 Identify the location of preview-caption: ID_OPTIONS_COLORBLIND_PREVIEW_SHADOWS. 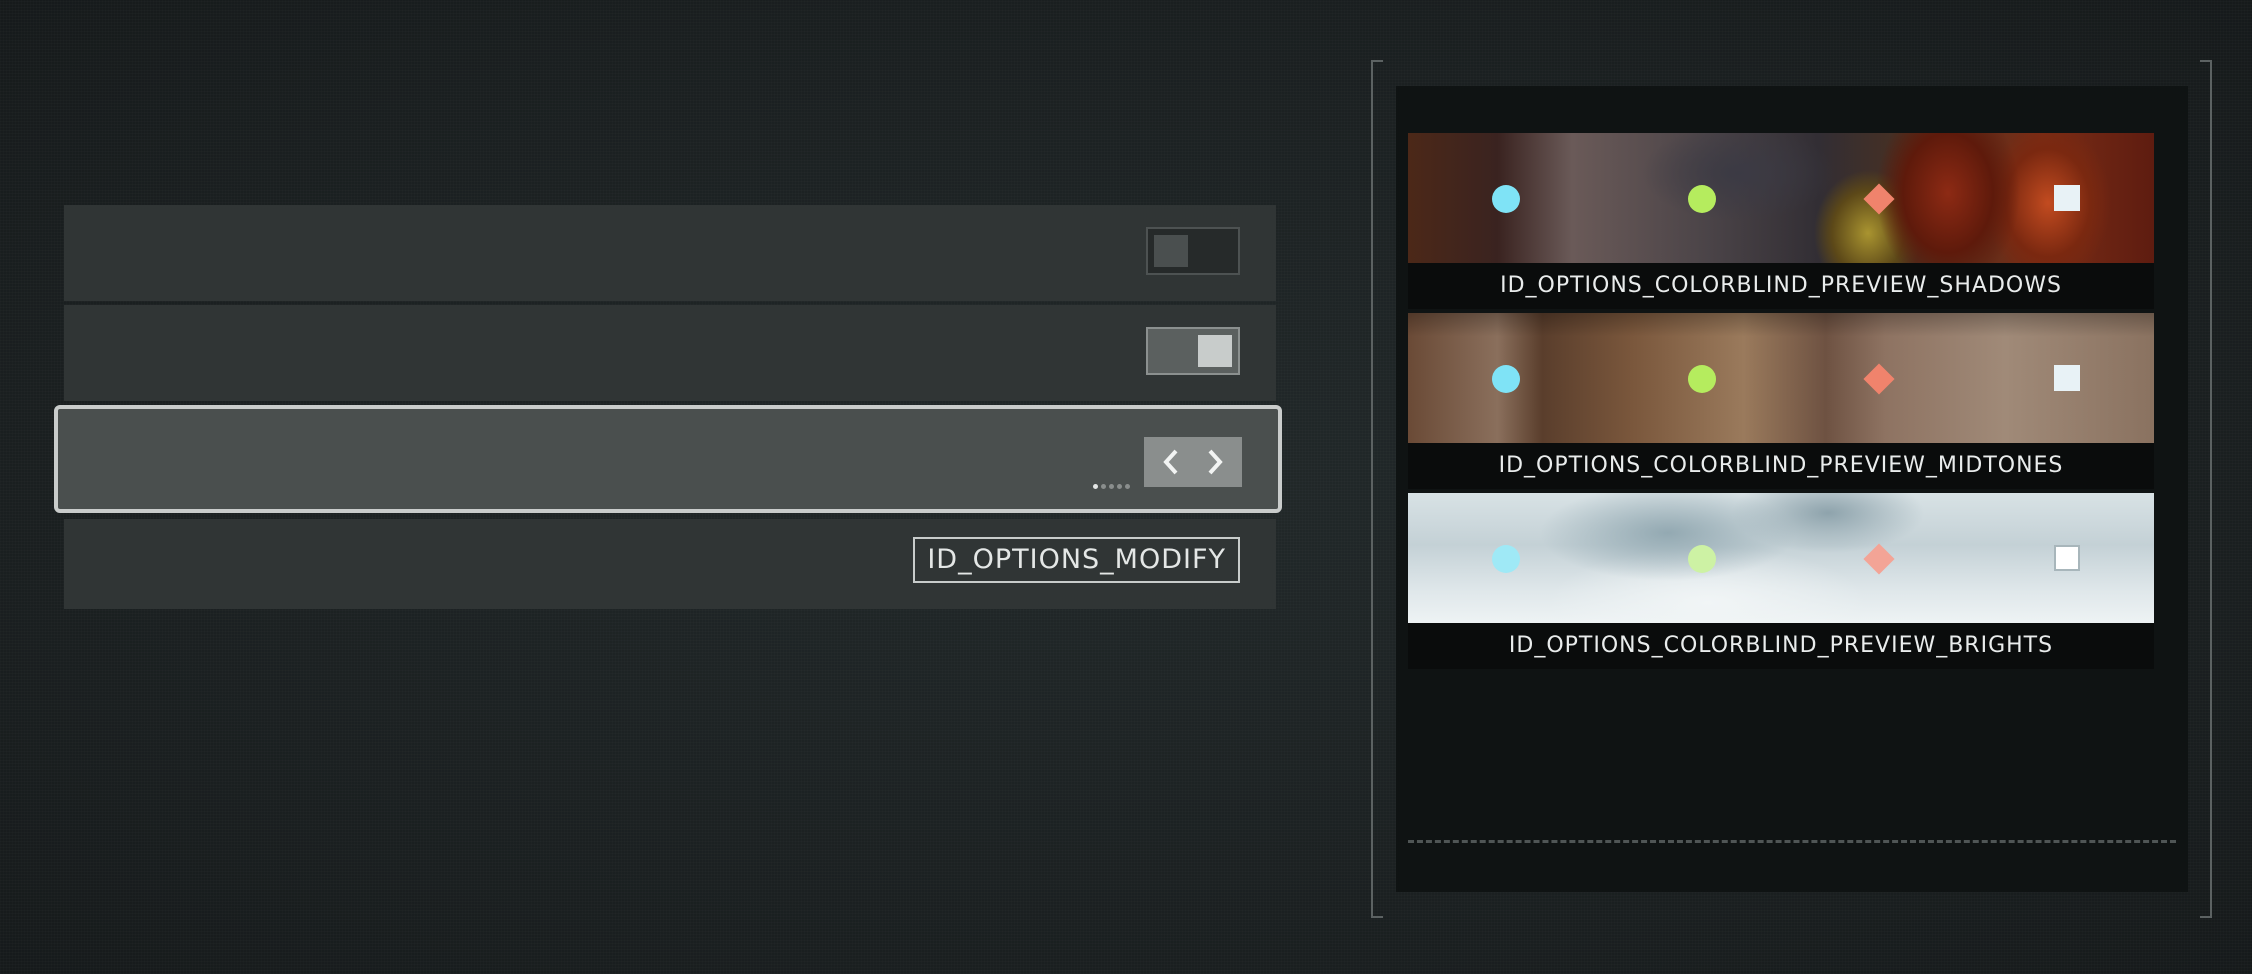
(1781, 286).